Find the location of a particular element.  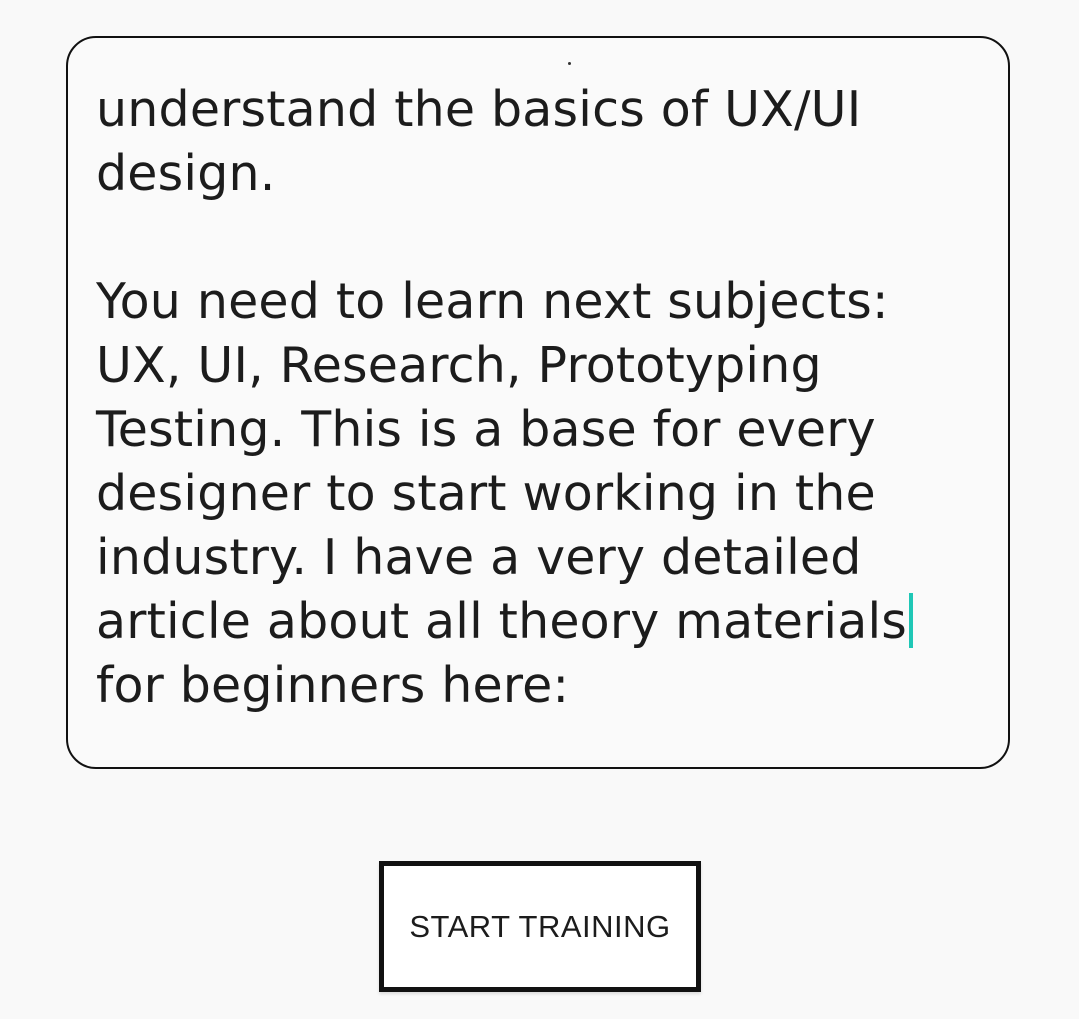

text-line-blank is located at coordinates (546, 238).